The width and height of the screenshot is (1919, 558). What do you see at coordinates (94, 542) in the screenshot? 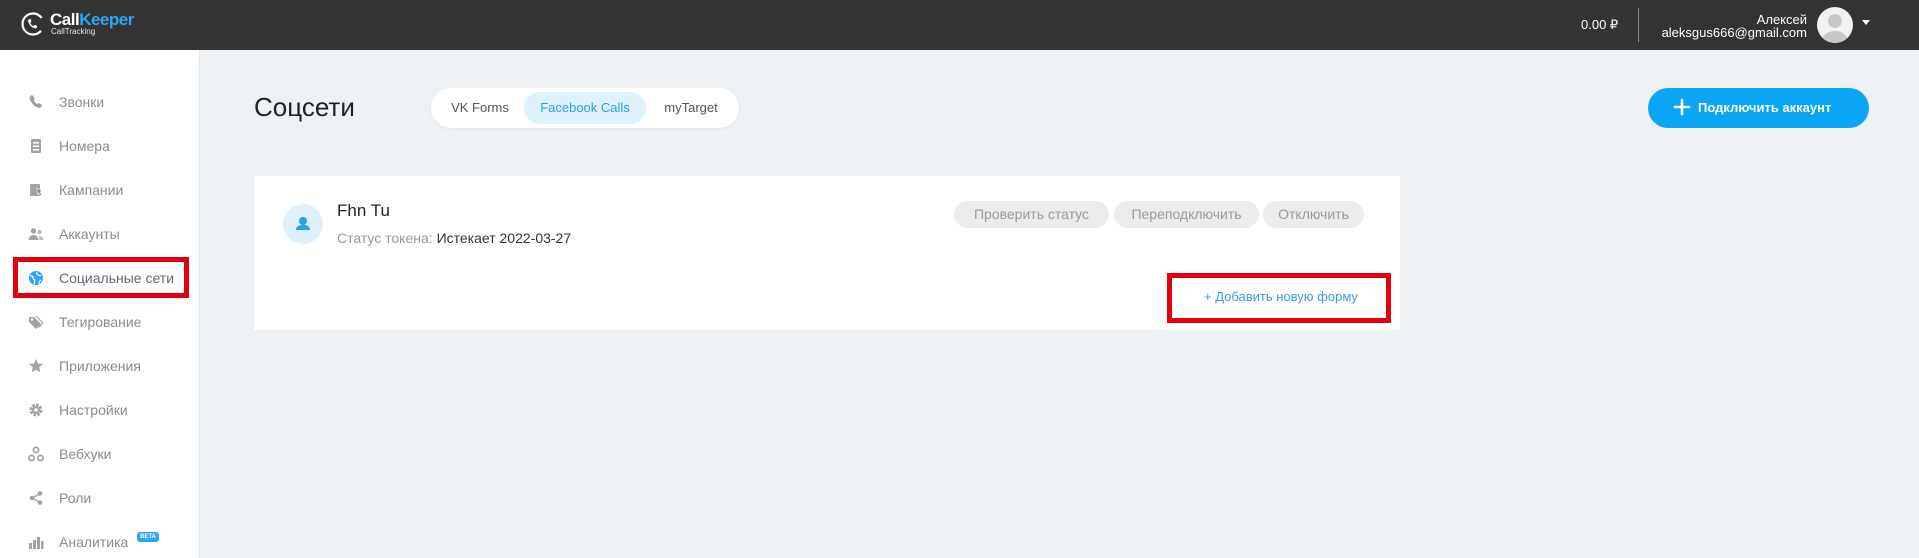
I see `sidebar-item-label: Аналитика` at bounding box center [94, 542].